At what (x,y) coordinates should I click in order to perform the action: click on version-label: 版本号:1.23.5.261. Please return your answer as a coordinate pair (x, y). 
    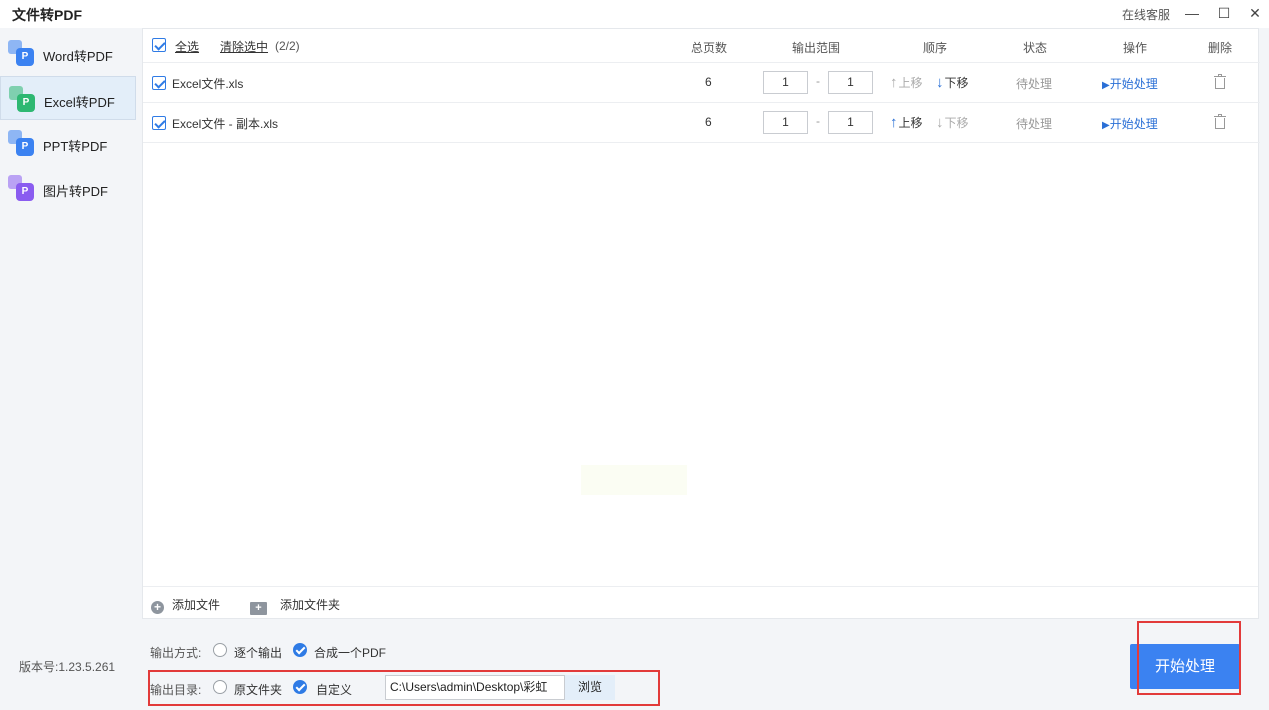
    Looking at the image, I should click on (67, 667).